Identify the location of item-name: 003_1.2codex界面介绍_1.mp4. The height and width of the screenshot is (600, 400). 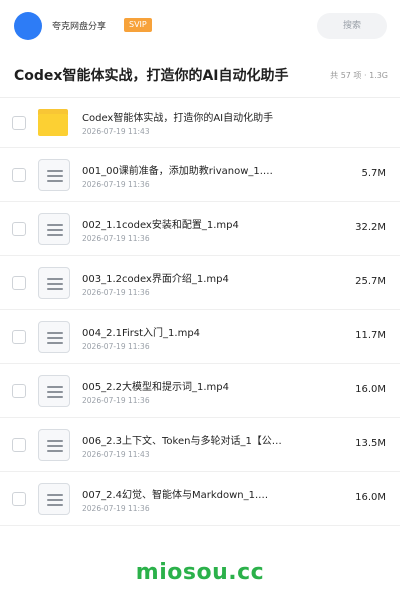
(197, 277).